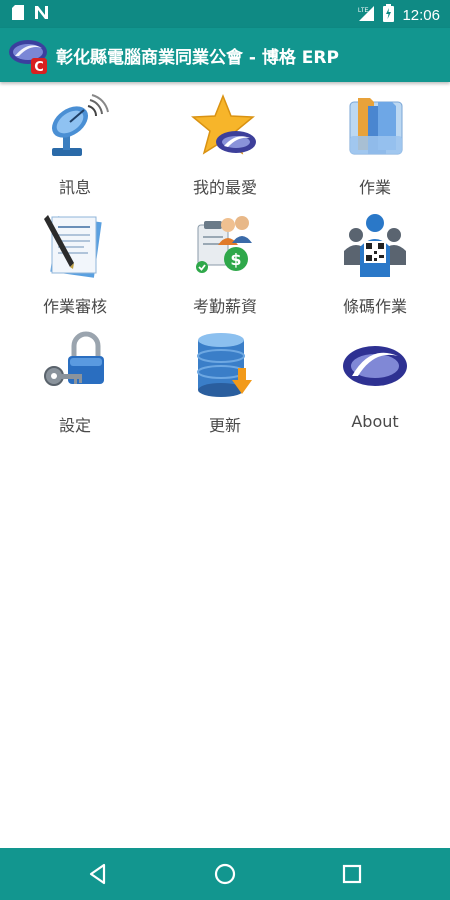 This screenshot has width=450, height=900. I want to click on menu-item-approval: 作業審核, so click(75, 264).